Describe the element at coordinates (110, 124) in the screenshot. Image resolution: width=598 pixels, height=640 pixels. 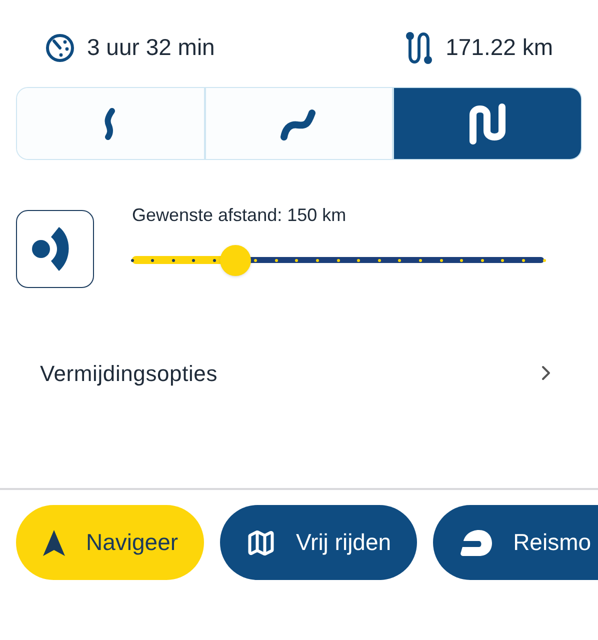
I see `gentle-curve-icon` at that location.